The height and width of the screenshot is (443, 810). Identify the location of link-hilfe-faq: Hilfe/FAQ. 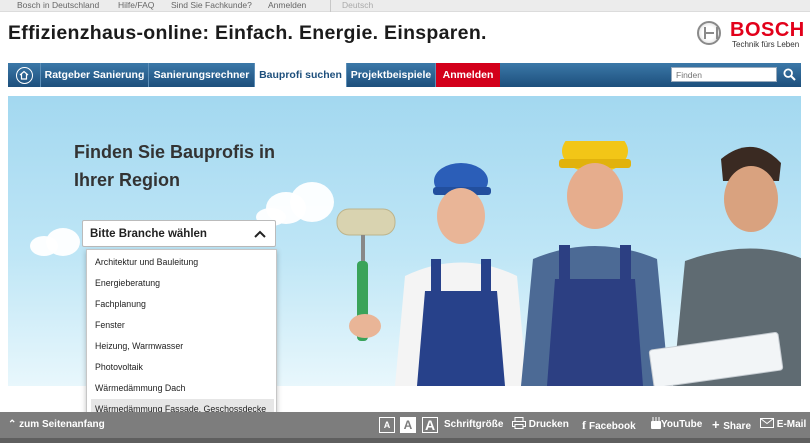
(136, 5).